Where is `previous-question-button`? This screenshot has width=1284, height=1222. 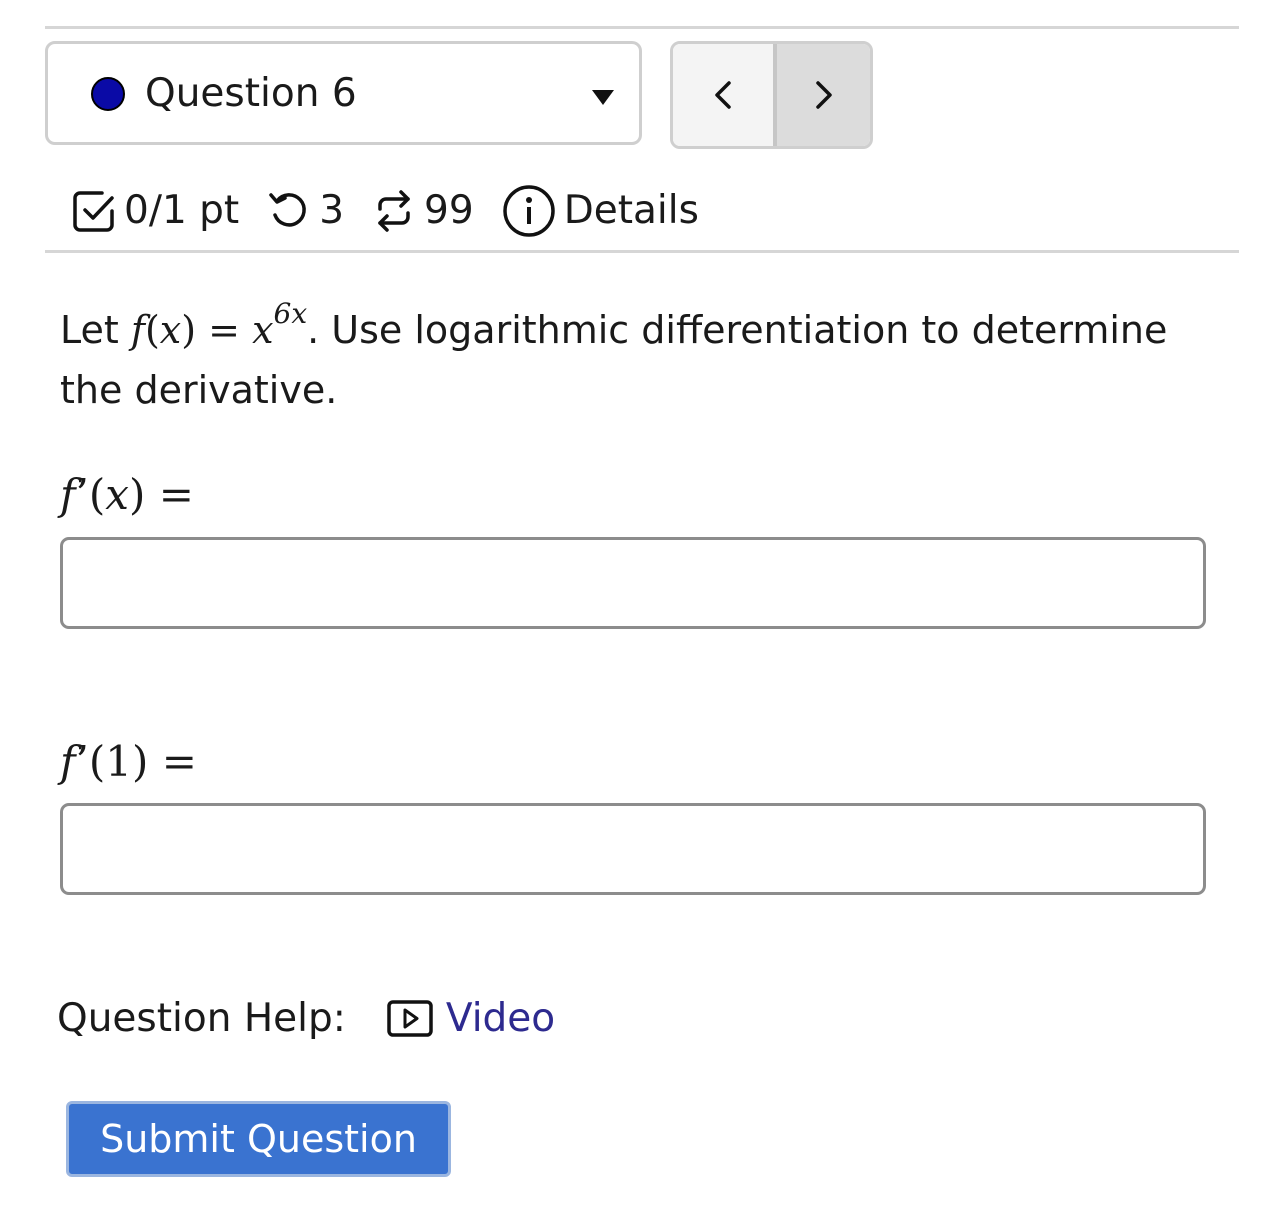
previous-question-button is located at coordinates (723, 95).